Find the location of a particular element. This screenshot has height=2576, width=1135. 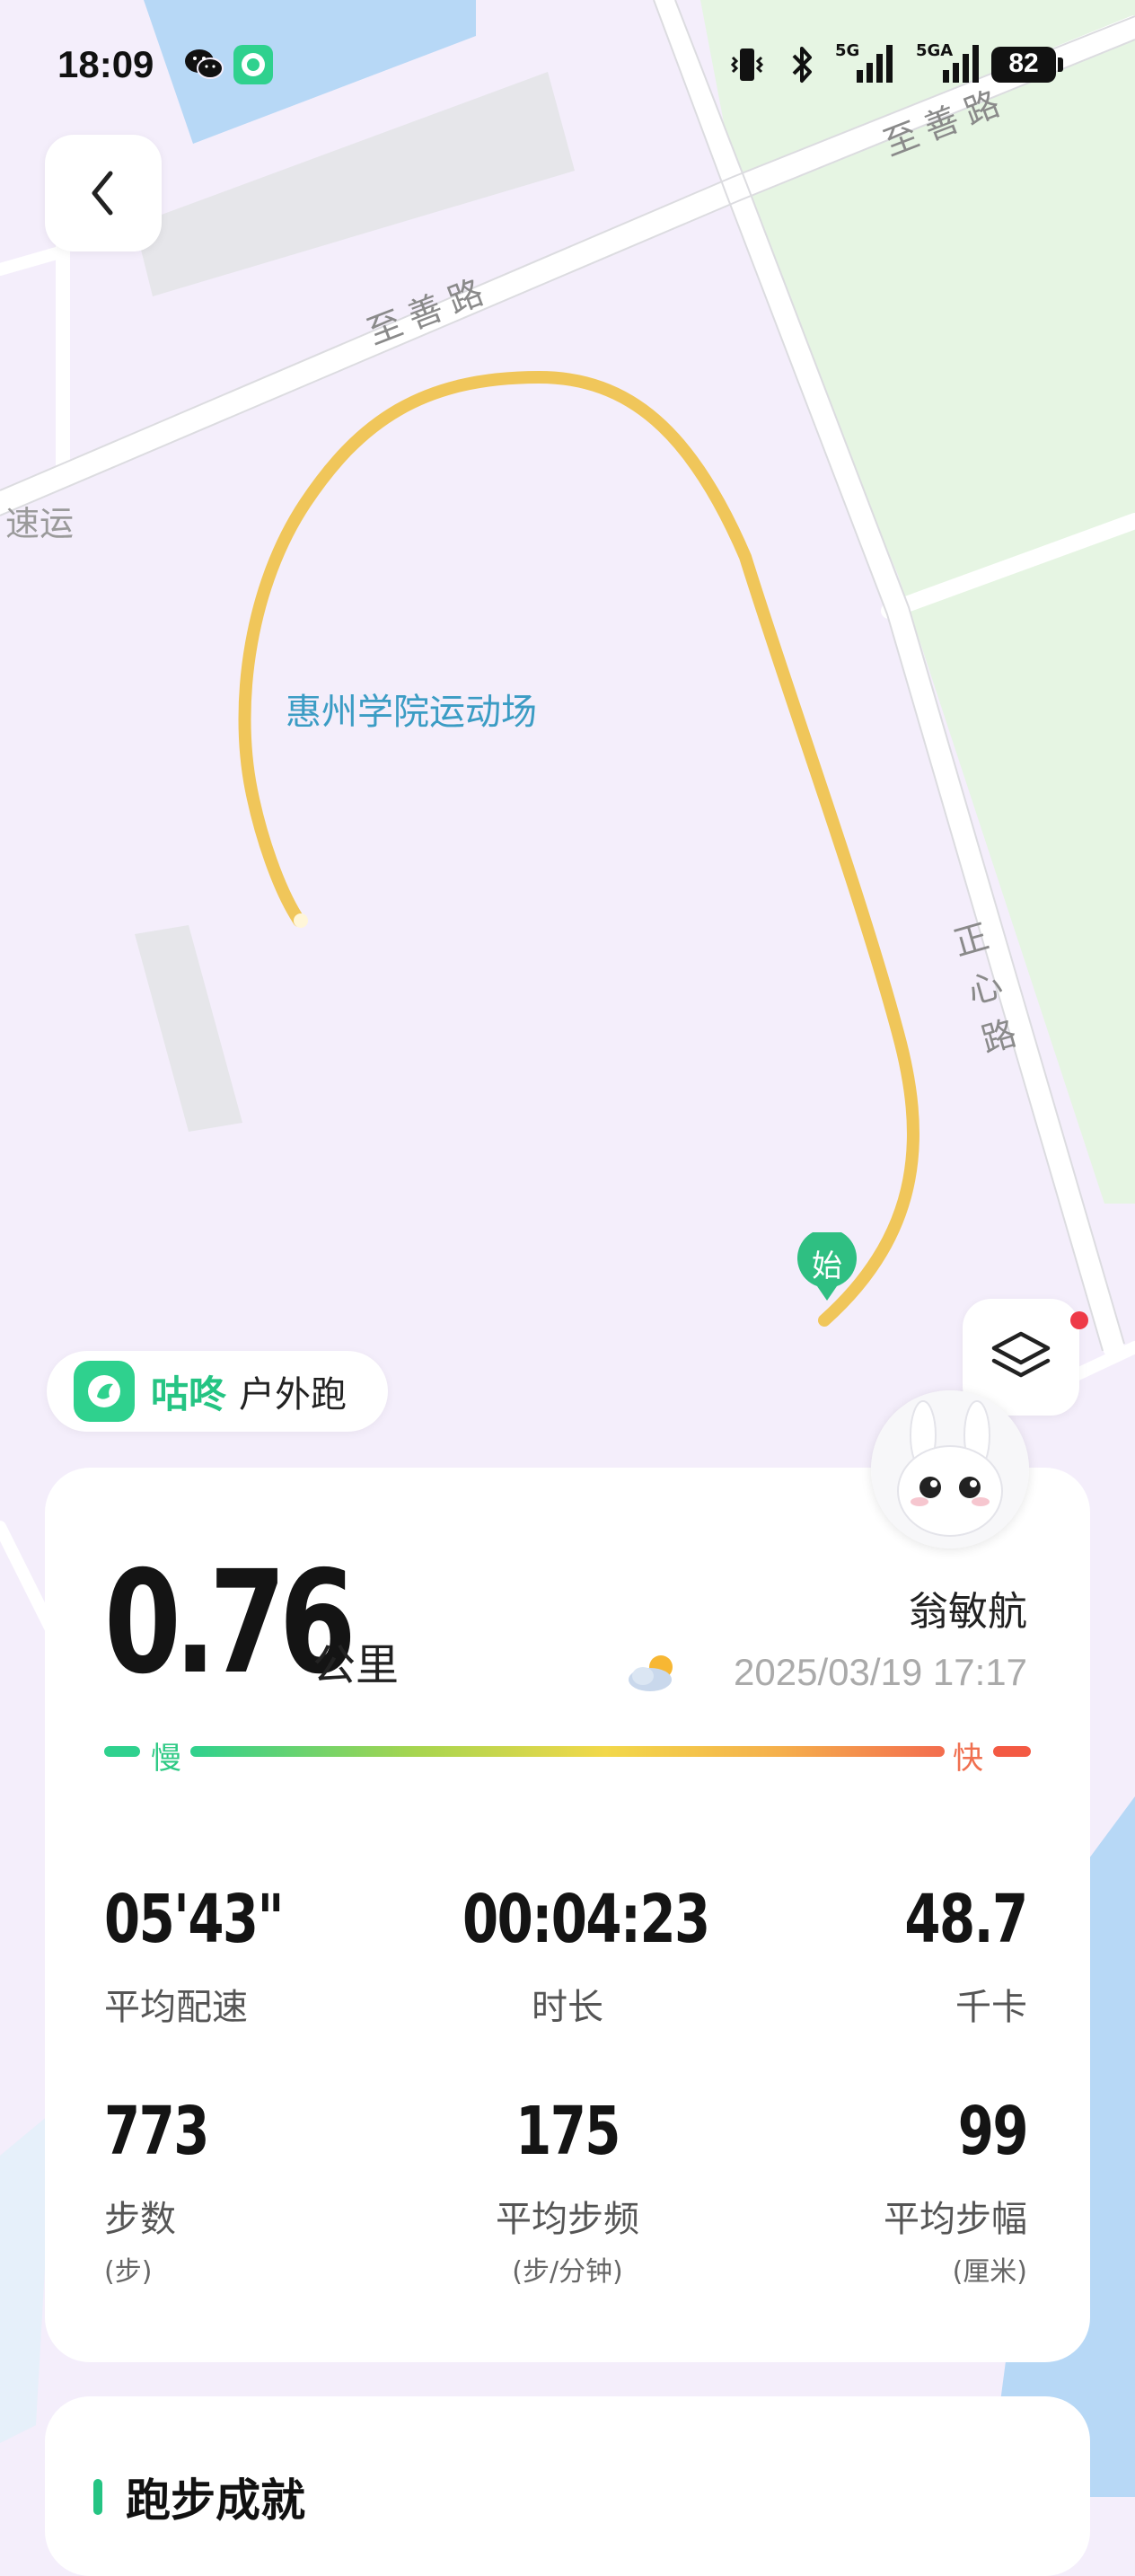

pace-slow-label: 慢 is located at coordinates (166, 1759).